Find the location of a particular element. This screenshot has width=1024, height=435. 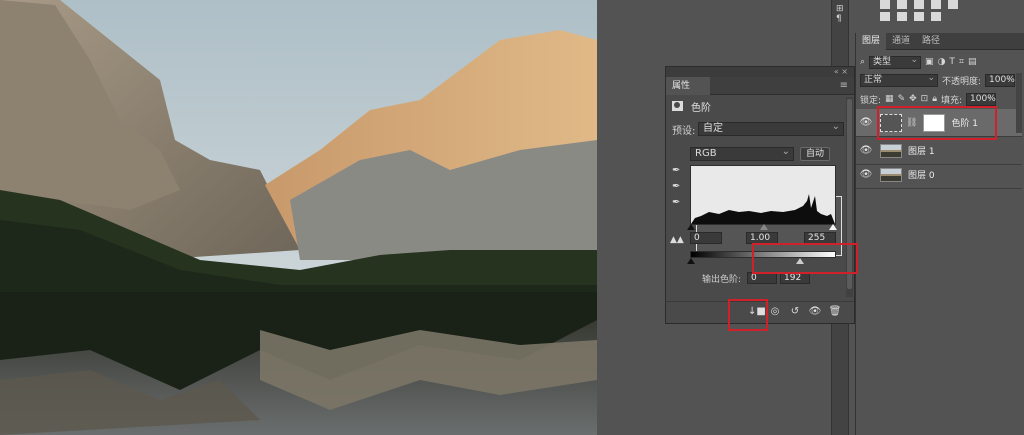

lock-artboard-icon: ⊡ is located at coordinates (925, 99).